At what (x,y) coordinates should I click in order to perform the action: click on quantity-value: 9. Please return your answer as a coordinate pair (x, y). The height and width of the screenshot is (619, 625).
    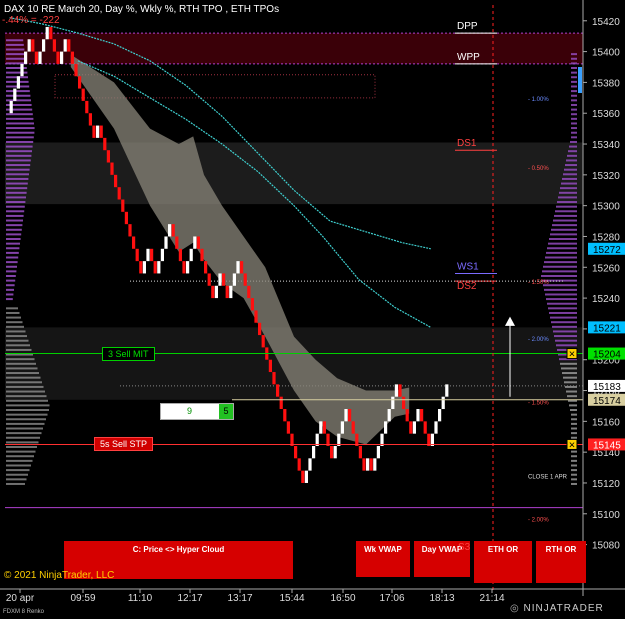
    Looking at the image, I should click on (189, 411).